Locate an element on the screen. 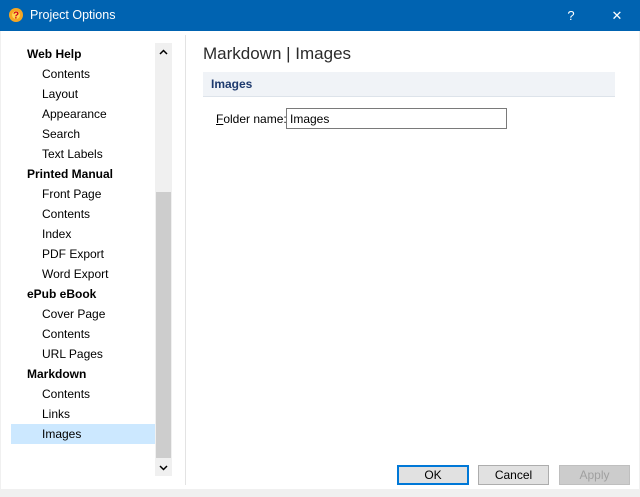  title-bar: ? Project Options ? ✕ is located at coordinates (320, 15).